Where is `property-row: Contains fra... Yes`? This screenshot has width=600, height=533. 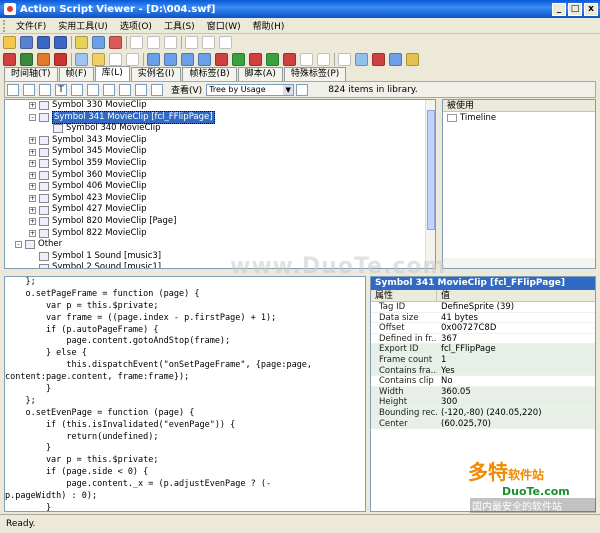
property-row: Contains fra... Yes is located at coordinates (483, 371).